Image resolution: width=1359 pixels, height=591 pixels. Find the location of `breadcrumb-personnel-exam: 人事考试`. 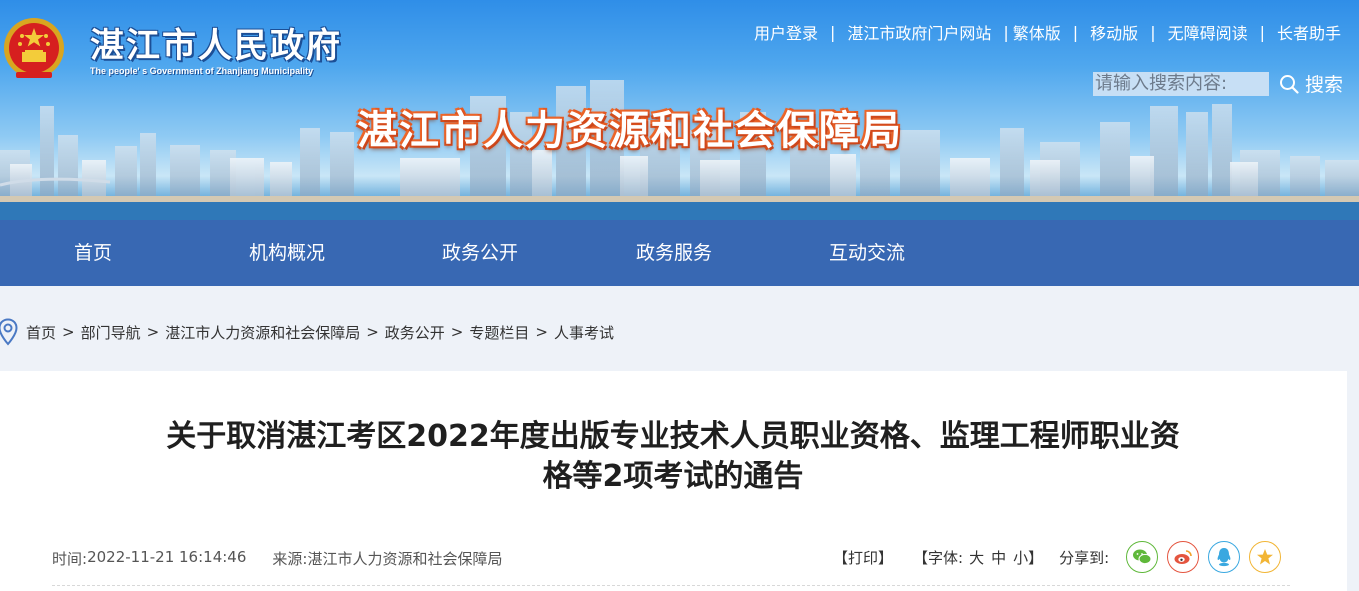

breadcrumb-personnel-exam: 人事考试 is located at coordinates (584, 332).